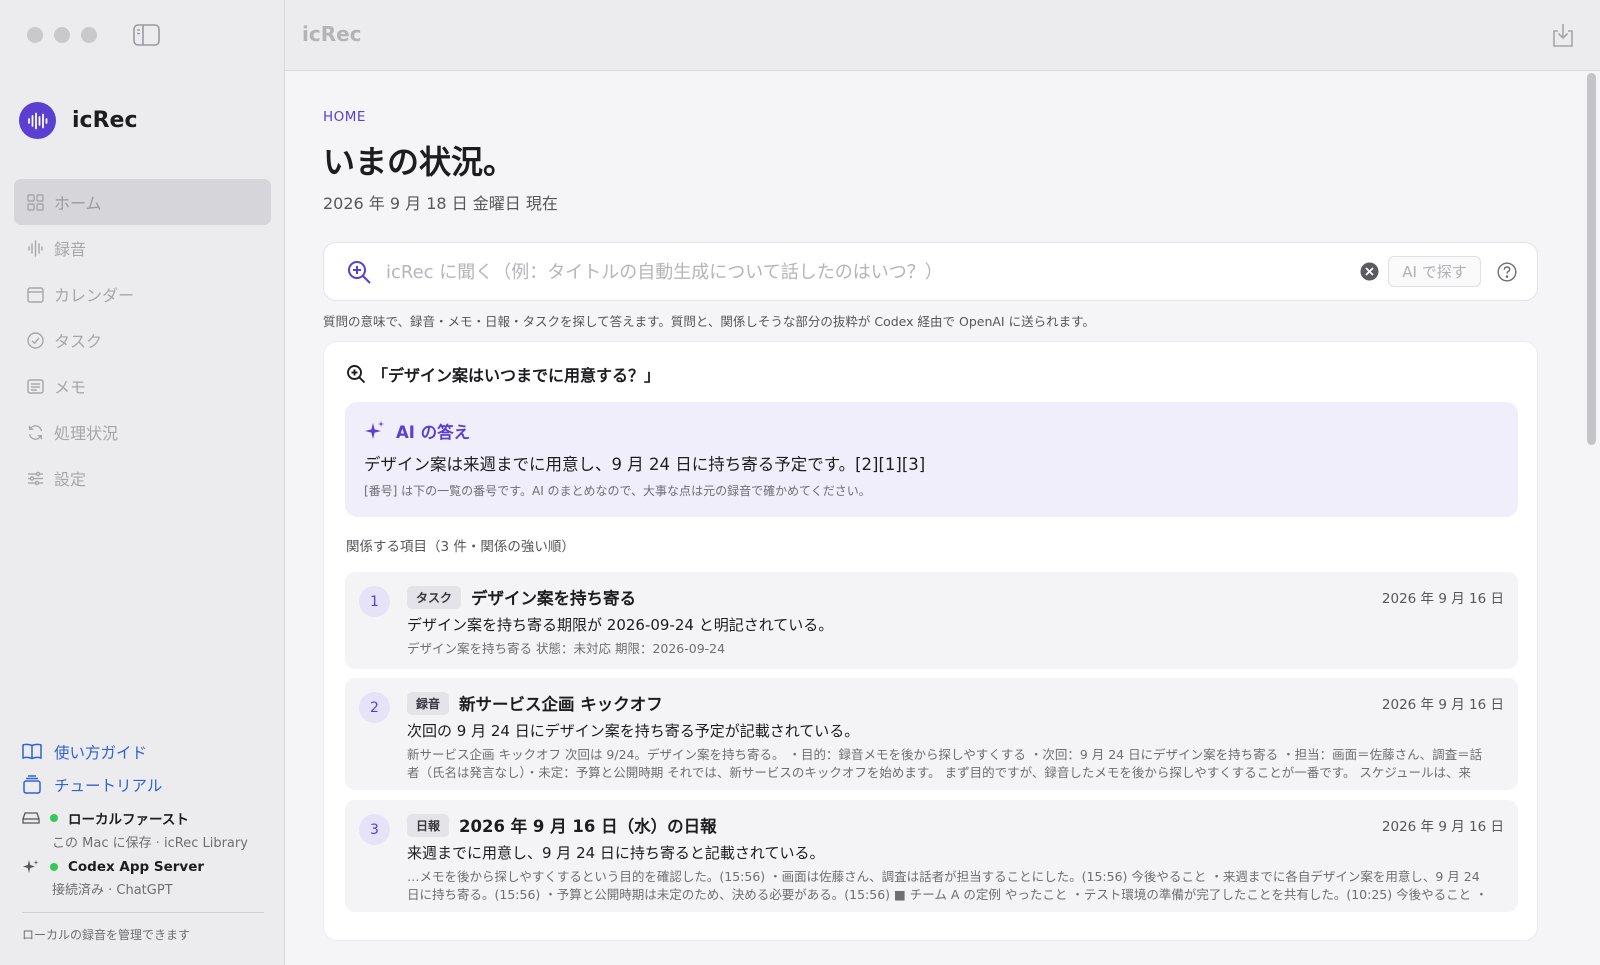  Describe the element at coordinates (142, 248) in the screenshot. I see `sidebar-item-recordings: 録音` at that location.